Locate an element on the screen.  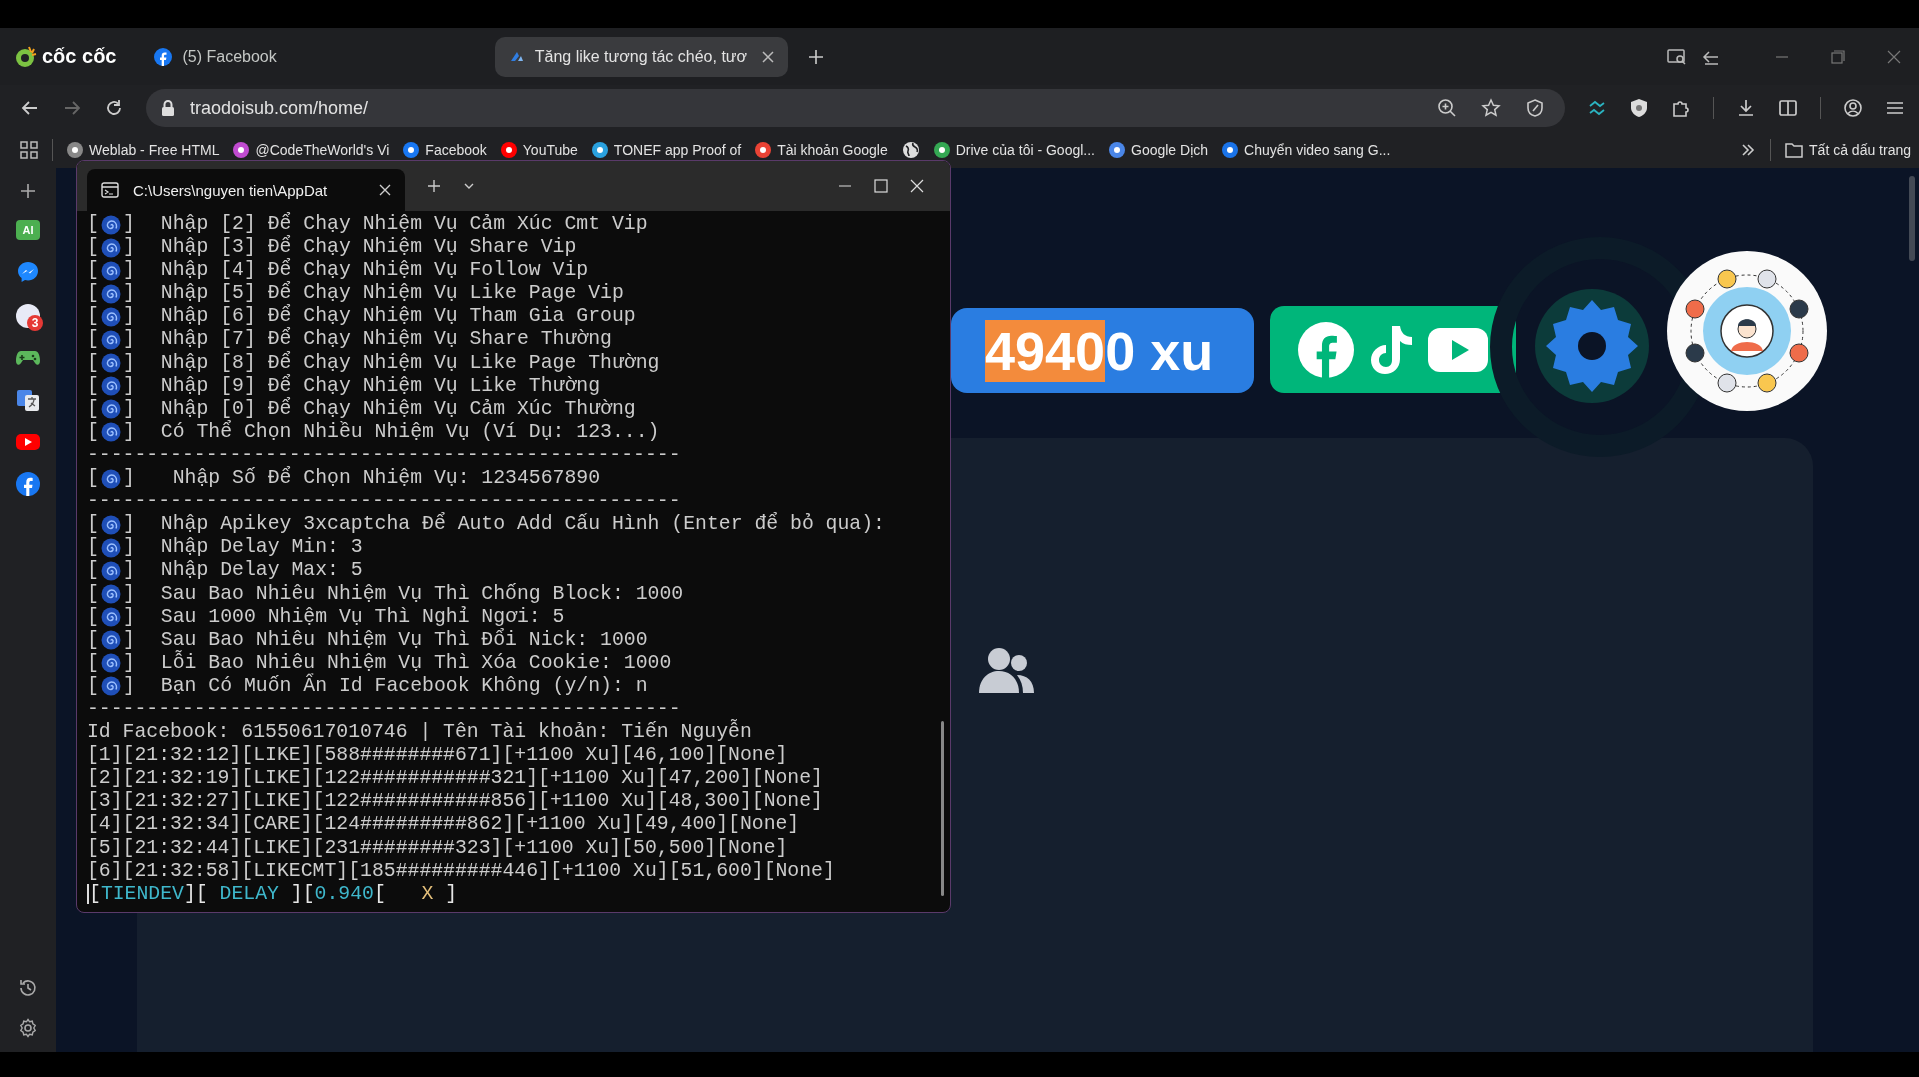
apps-icon is located at coordinates (29, 149).